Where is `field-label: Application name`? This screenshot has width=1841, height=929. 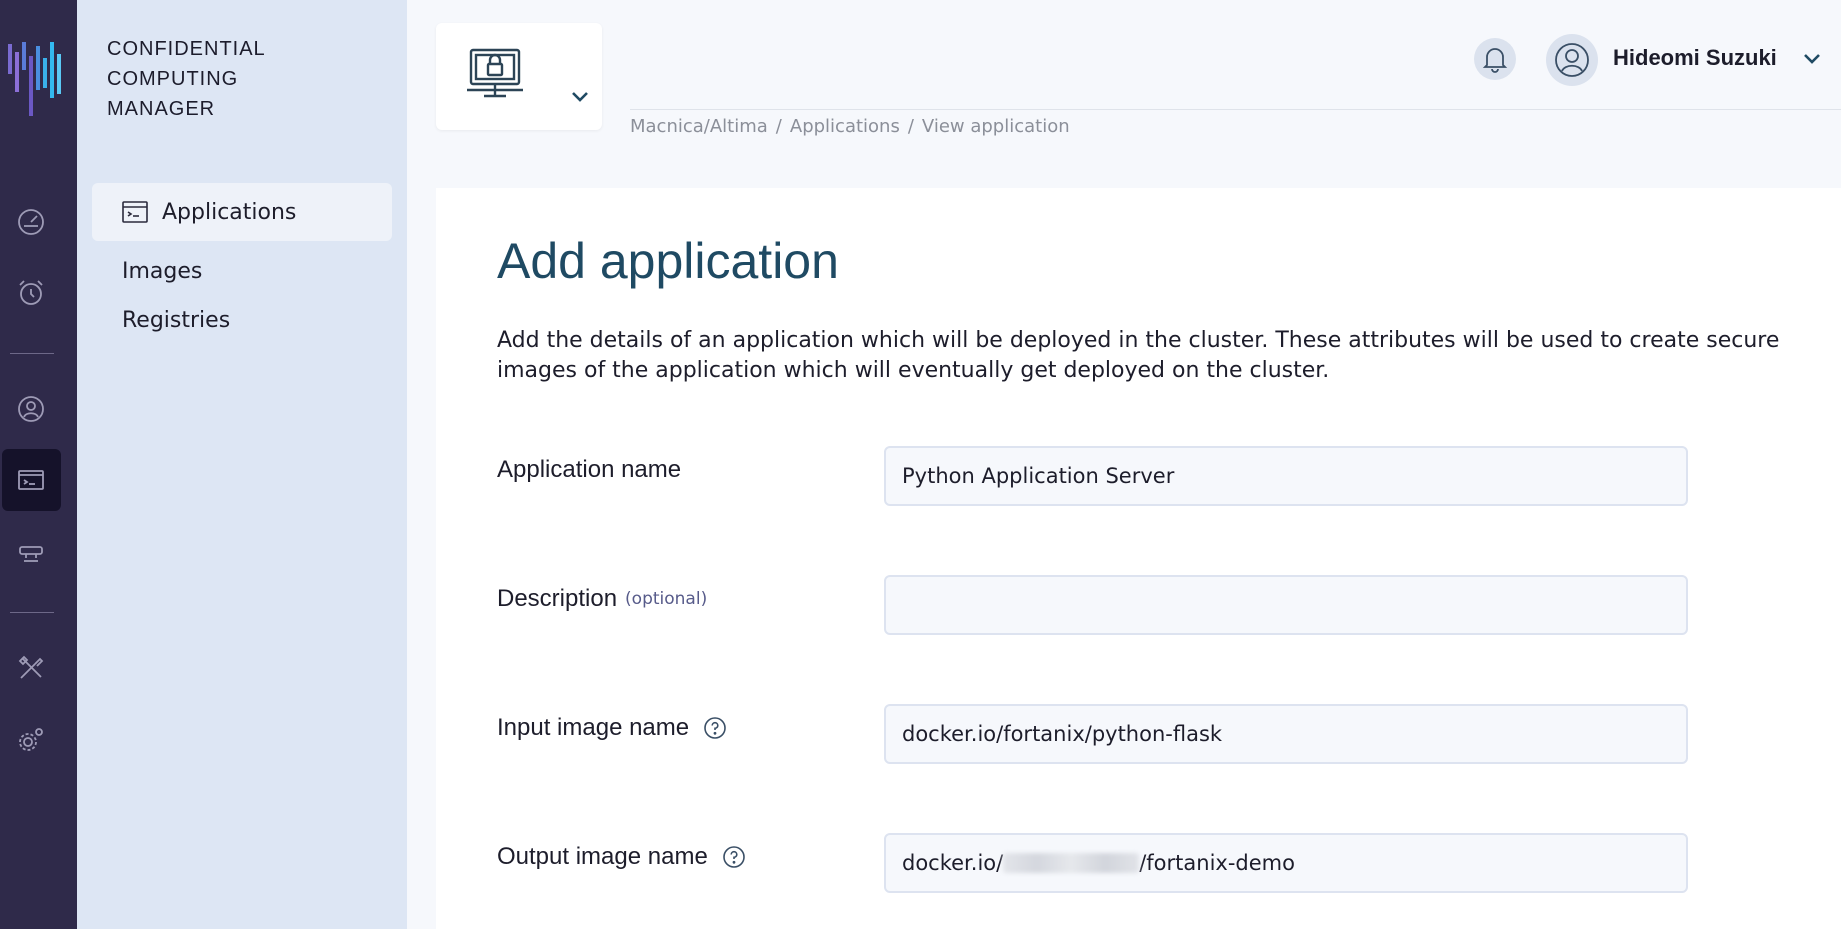
field-label: Application name is located at coordinates (589, 469).